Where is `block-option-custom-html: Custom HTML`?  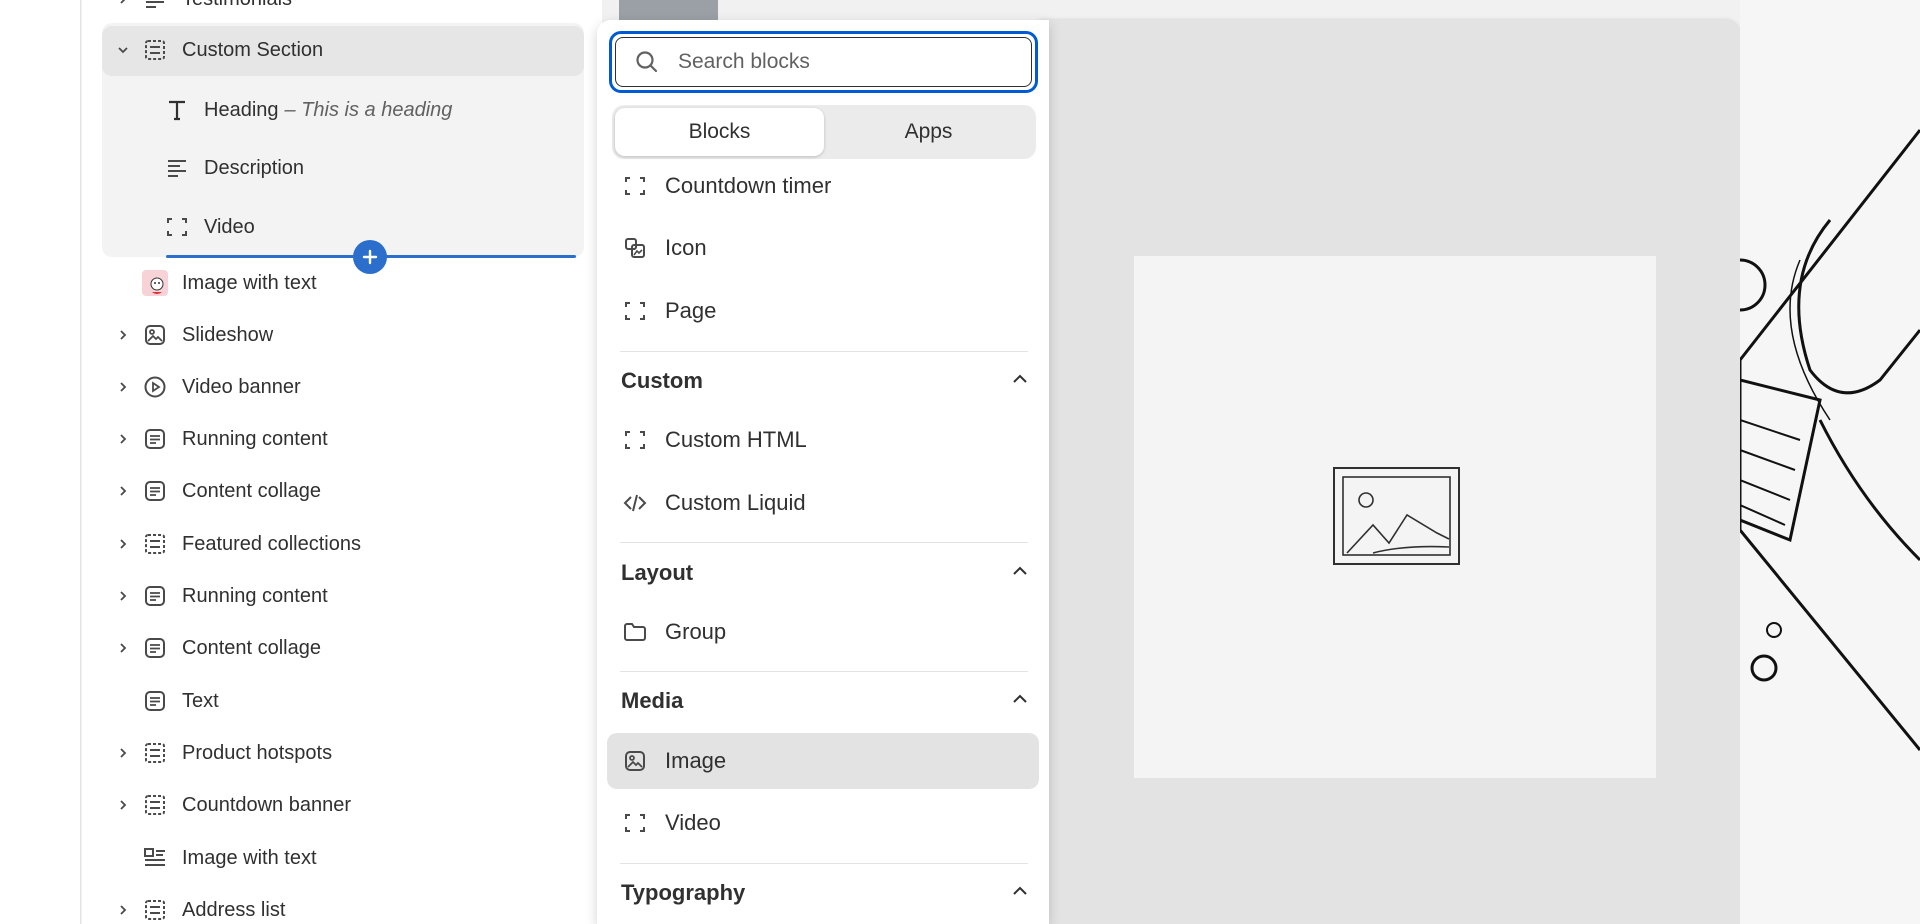 block-option-custom-html: Custom HTML is located at coordinates (823, 440).